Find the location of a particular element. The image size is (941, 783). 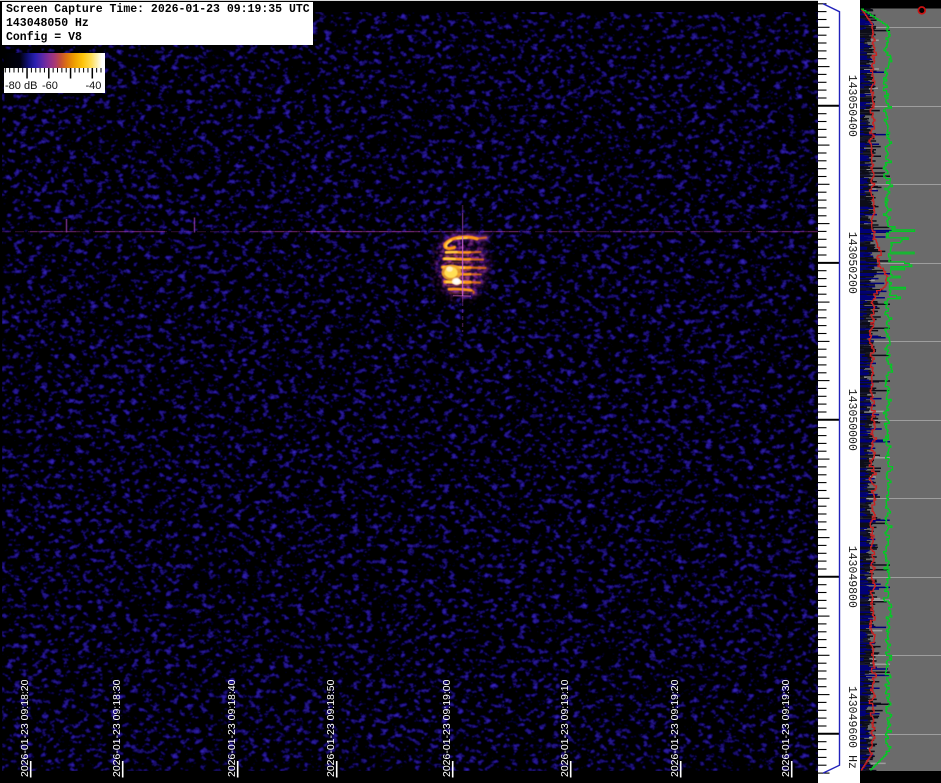

svg-text: 143050400 is located at coordinates (851, 106).